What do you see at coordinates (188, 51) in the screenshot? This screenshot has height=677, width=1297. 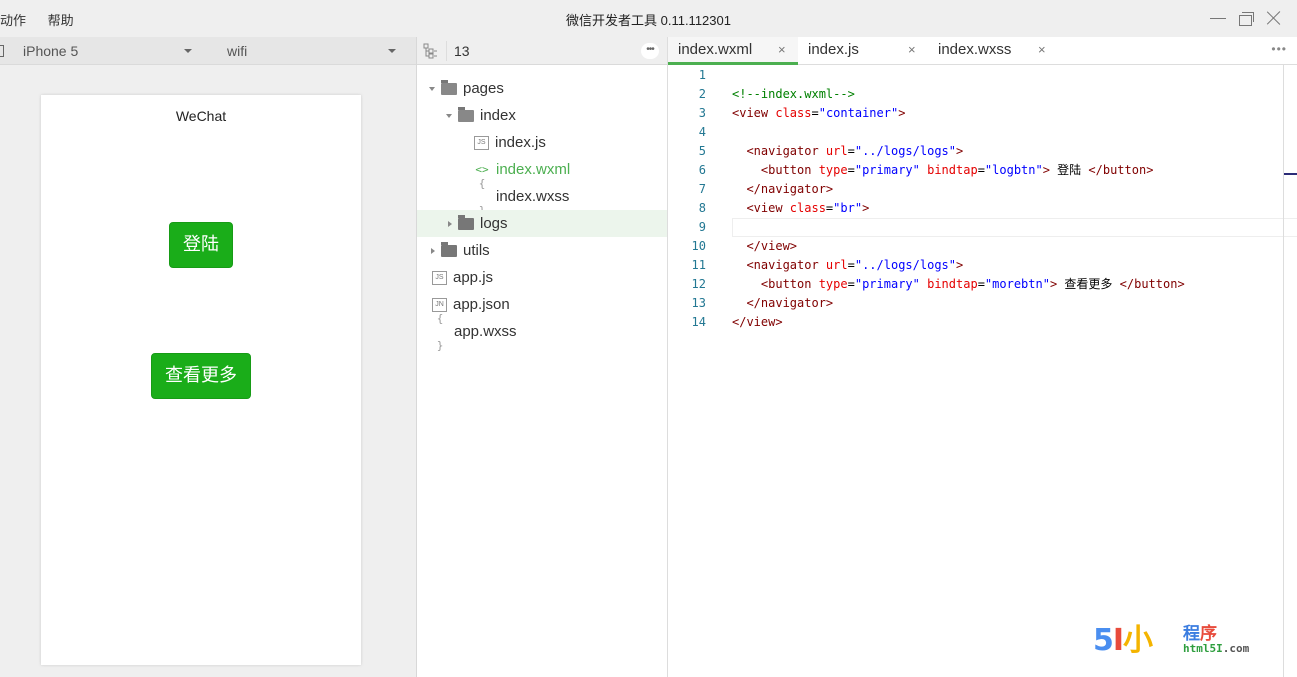 I see `device-dropdown-caret-icon` at bounding box center [188, 51].